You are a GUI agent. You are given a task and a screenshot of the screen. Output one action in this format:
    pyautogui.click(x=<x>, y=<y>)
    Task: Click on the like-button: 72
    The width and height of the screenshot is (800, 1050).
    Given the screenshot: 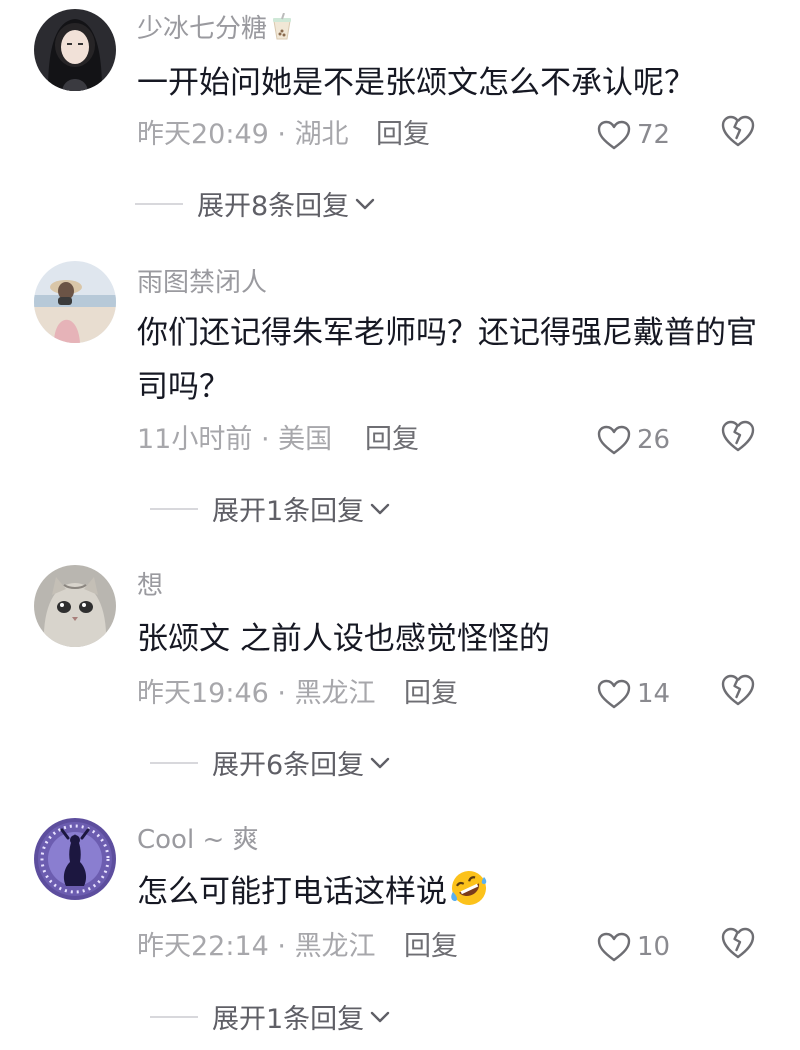 What is the action you would take?
    pyautogui.click(x=633, y=135)
    